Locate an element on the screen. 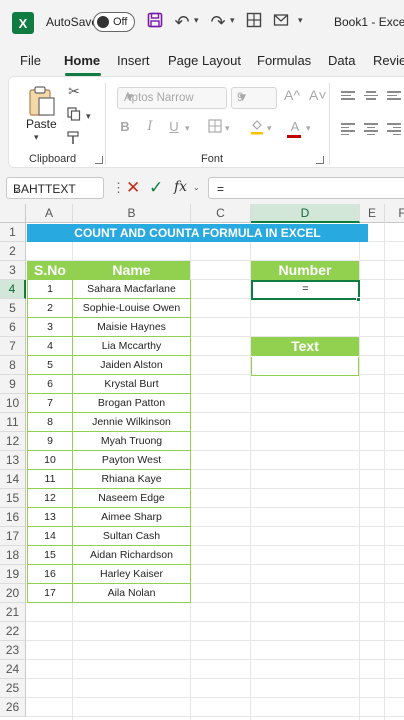 The height and width of the screenshot is (720, 404). paste-icon is located at coordinates (42, 101).